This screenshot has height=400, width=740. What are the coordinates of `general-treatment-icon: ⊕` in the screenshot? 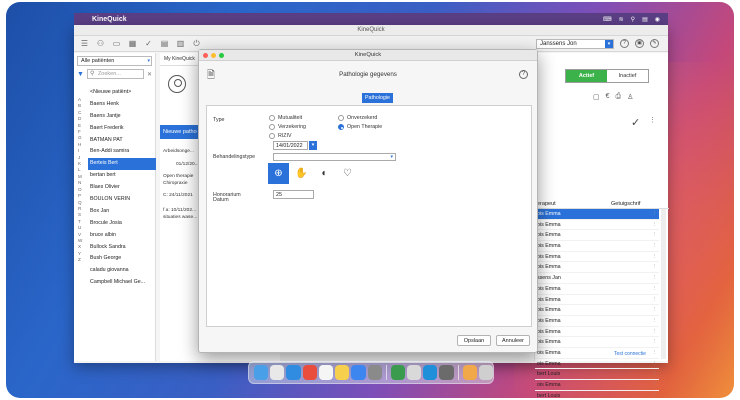 It's located at (278, 173).